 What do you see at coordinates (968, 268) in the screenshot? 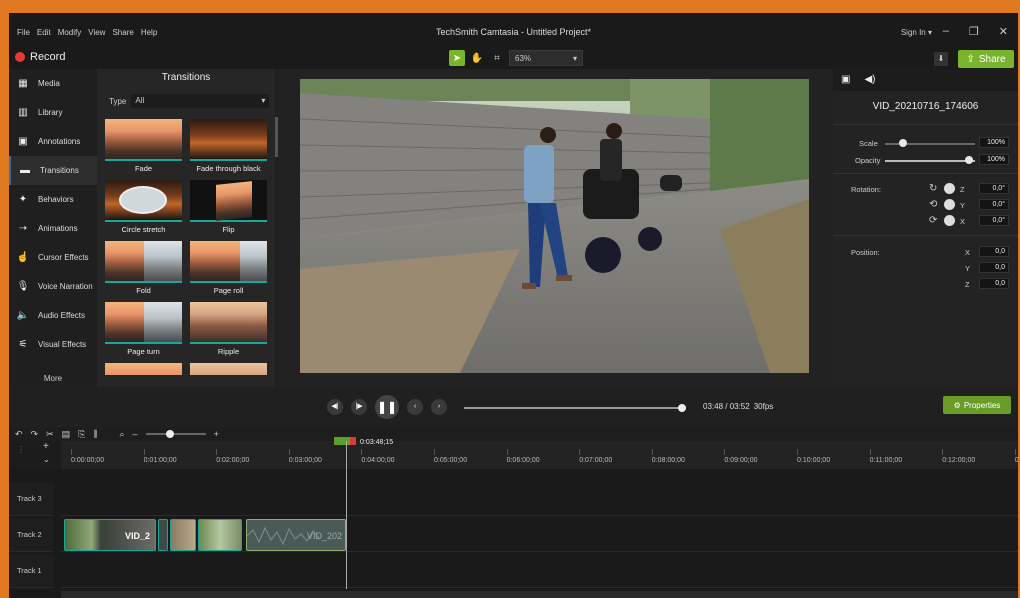
I see `position-y-axis: Y` at bounding box center [968, 268].